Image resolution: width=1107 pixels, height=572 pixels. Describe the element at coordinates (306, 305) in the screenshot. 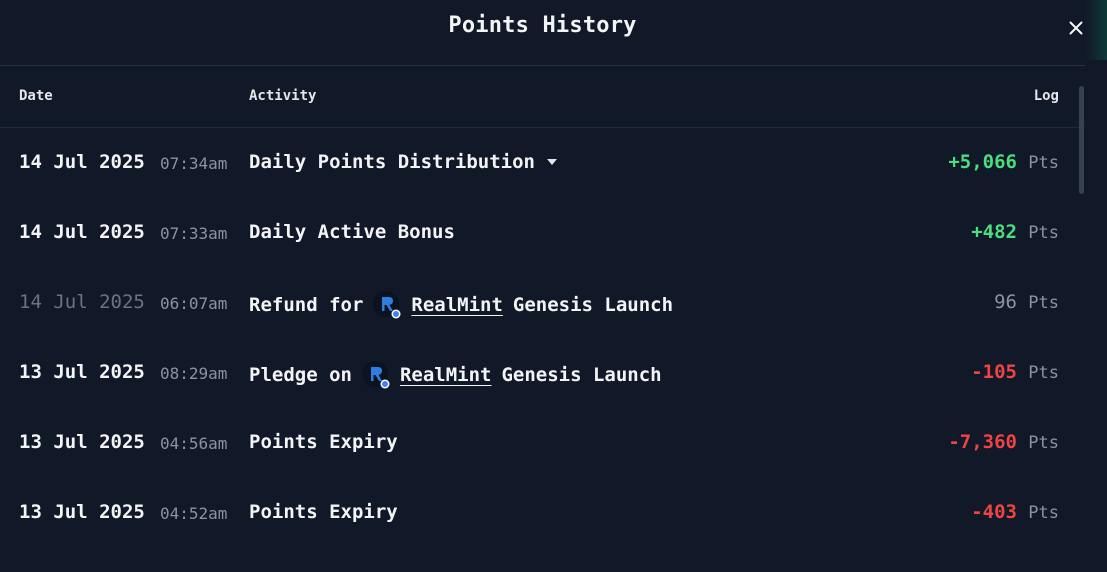

I see `activity-prefix: Refund for` at that location.